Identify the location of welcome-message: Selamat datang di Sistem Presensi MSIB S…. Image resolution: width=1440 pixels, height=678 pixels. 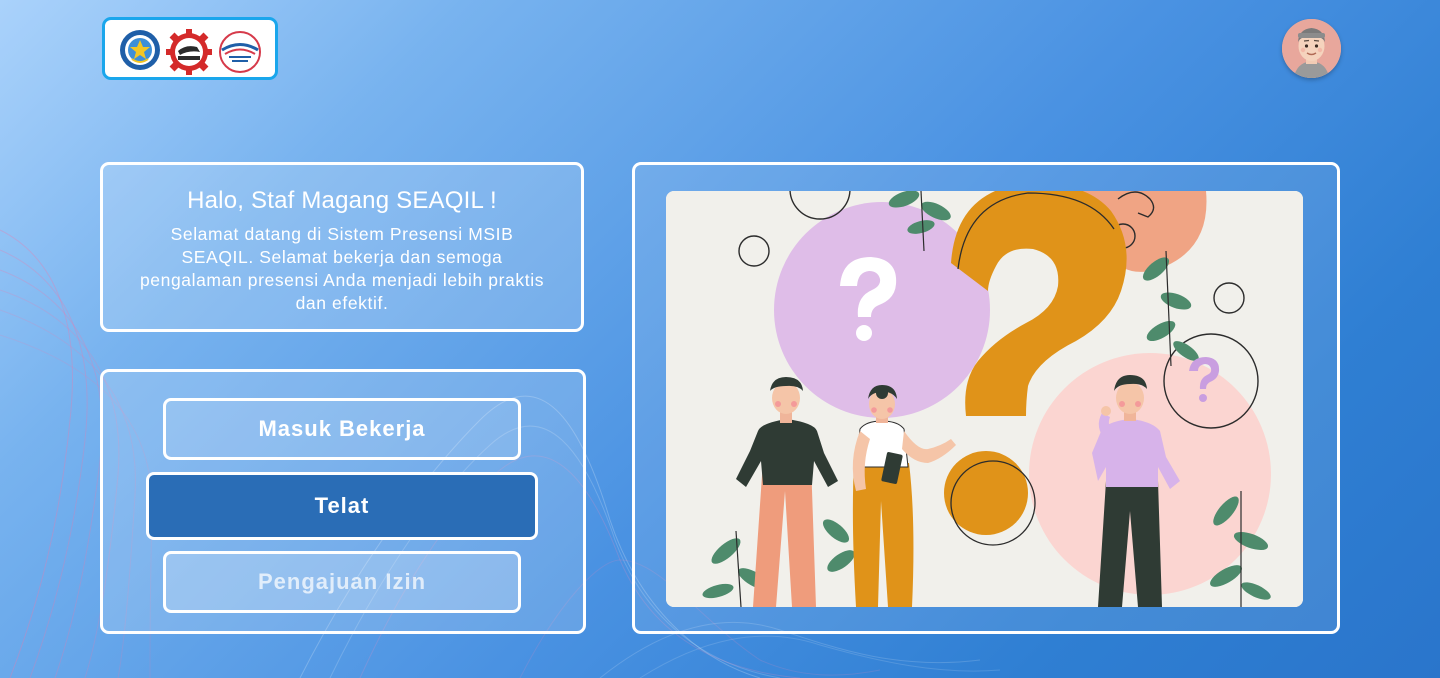
(342, 268).